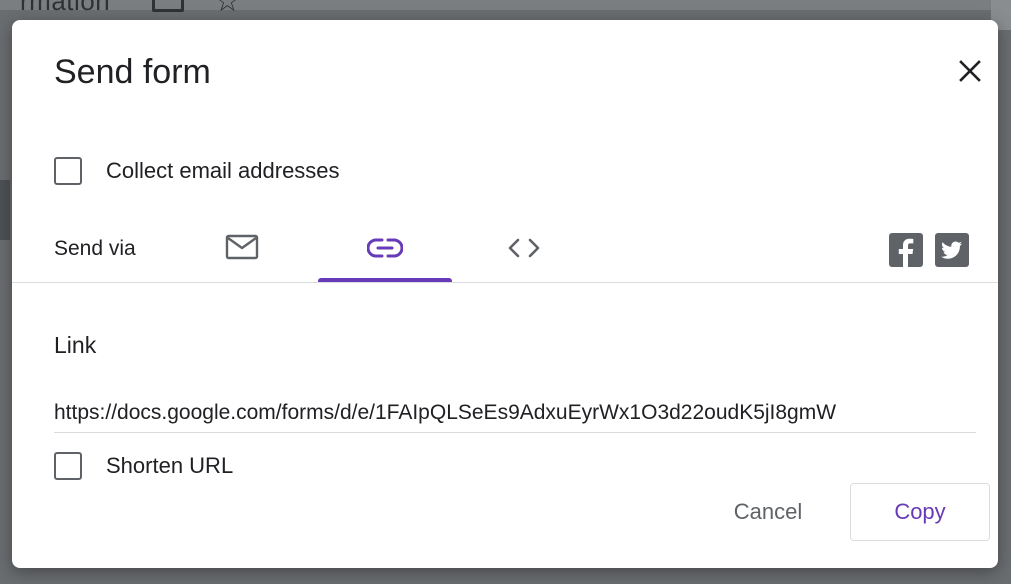 The height and width of the screenshot is (584, 1011). I want to click on link-url-field, so click(515, 413).